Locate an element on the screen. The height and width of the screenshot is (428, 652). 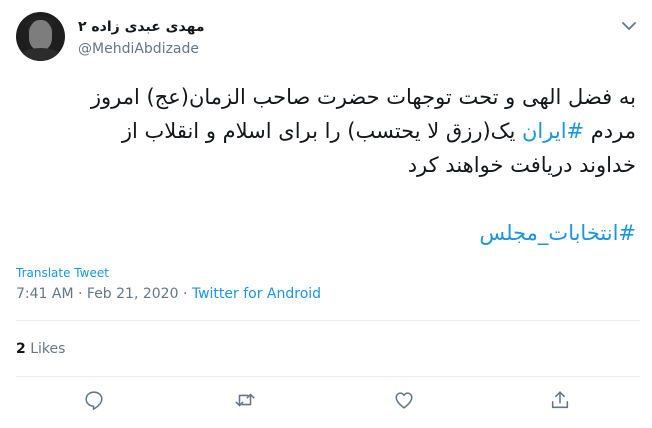
tweet-line-2-start: مردم is located at coordinates (610, 131).